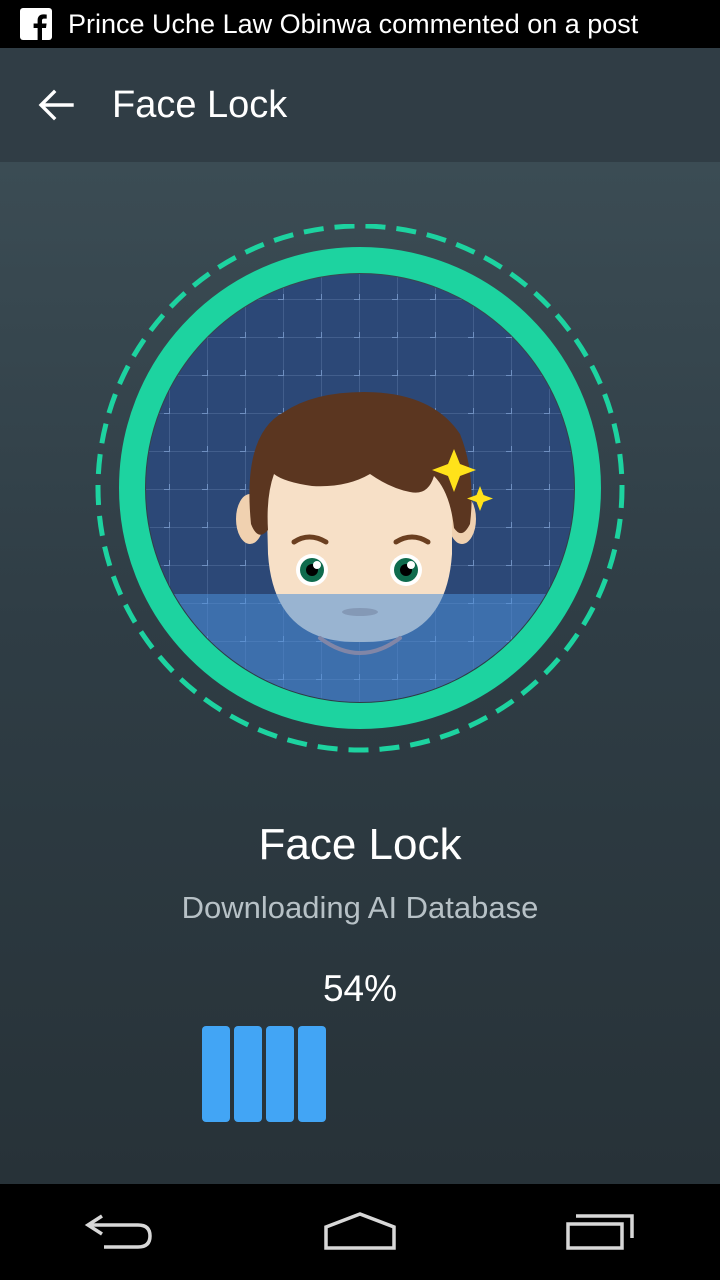 The width and height of the screenshot is (720, 1280). I want to click on progress-bar, so click(360, 1074).